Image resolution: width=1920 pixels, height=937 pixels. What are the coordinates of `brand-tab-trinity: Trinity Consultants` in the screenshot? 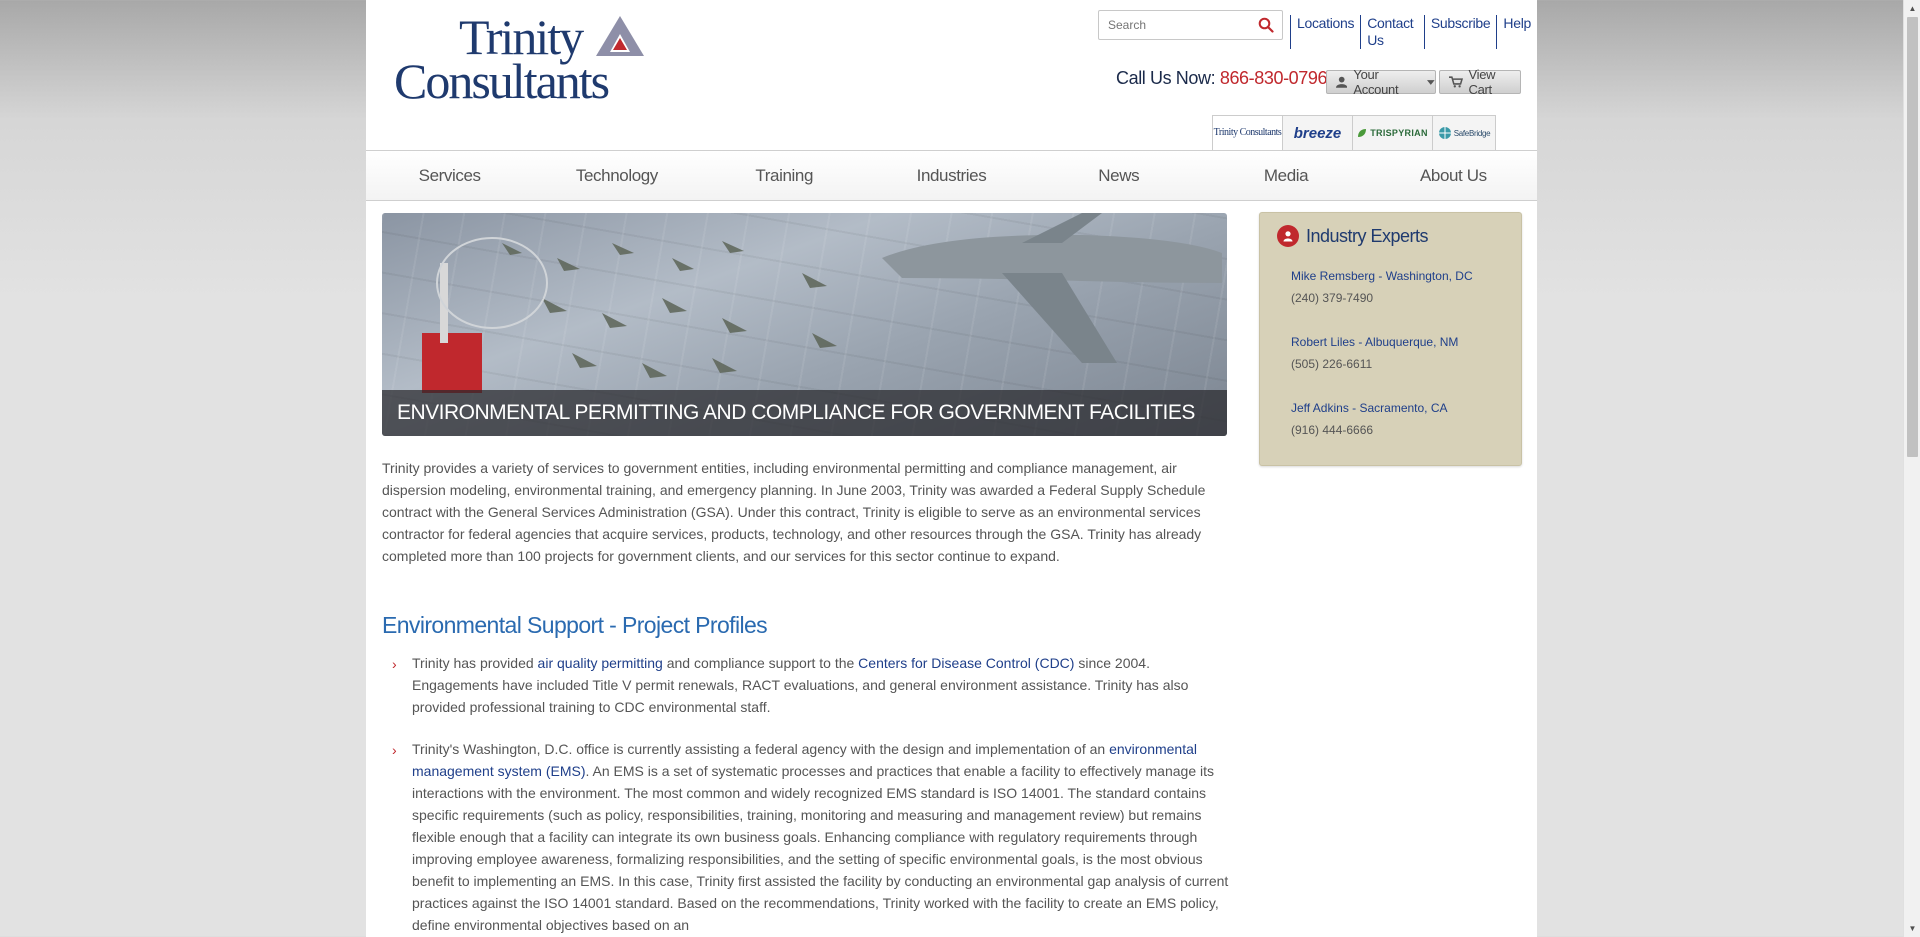 It's located at (1248, 133).